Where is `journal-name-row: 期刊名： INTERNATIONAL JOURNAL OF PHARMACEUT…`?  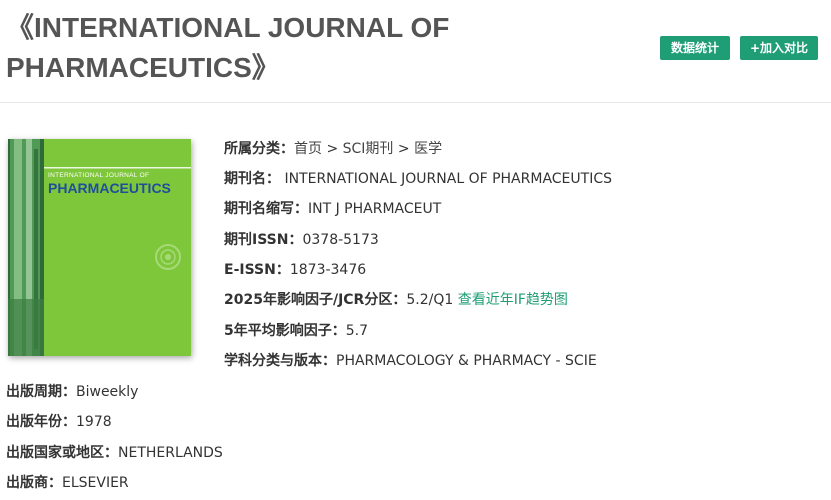
journal-name-row: 期刊名： INTERNATIONAL JOURNAL OF PHARMACEUT… is located at coordinates (418, 179).